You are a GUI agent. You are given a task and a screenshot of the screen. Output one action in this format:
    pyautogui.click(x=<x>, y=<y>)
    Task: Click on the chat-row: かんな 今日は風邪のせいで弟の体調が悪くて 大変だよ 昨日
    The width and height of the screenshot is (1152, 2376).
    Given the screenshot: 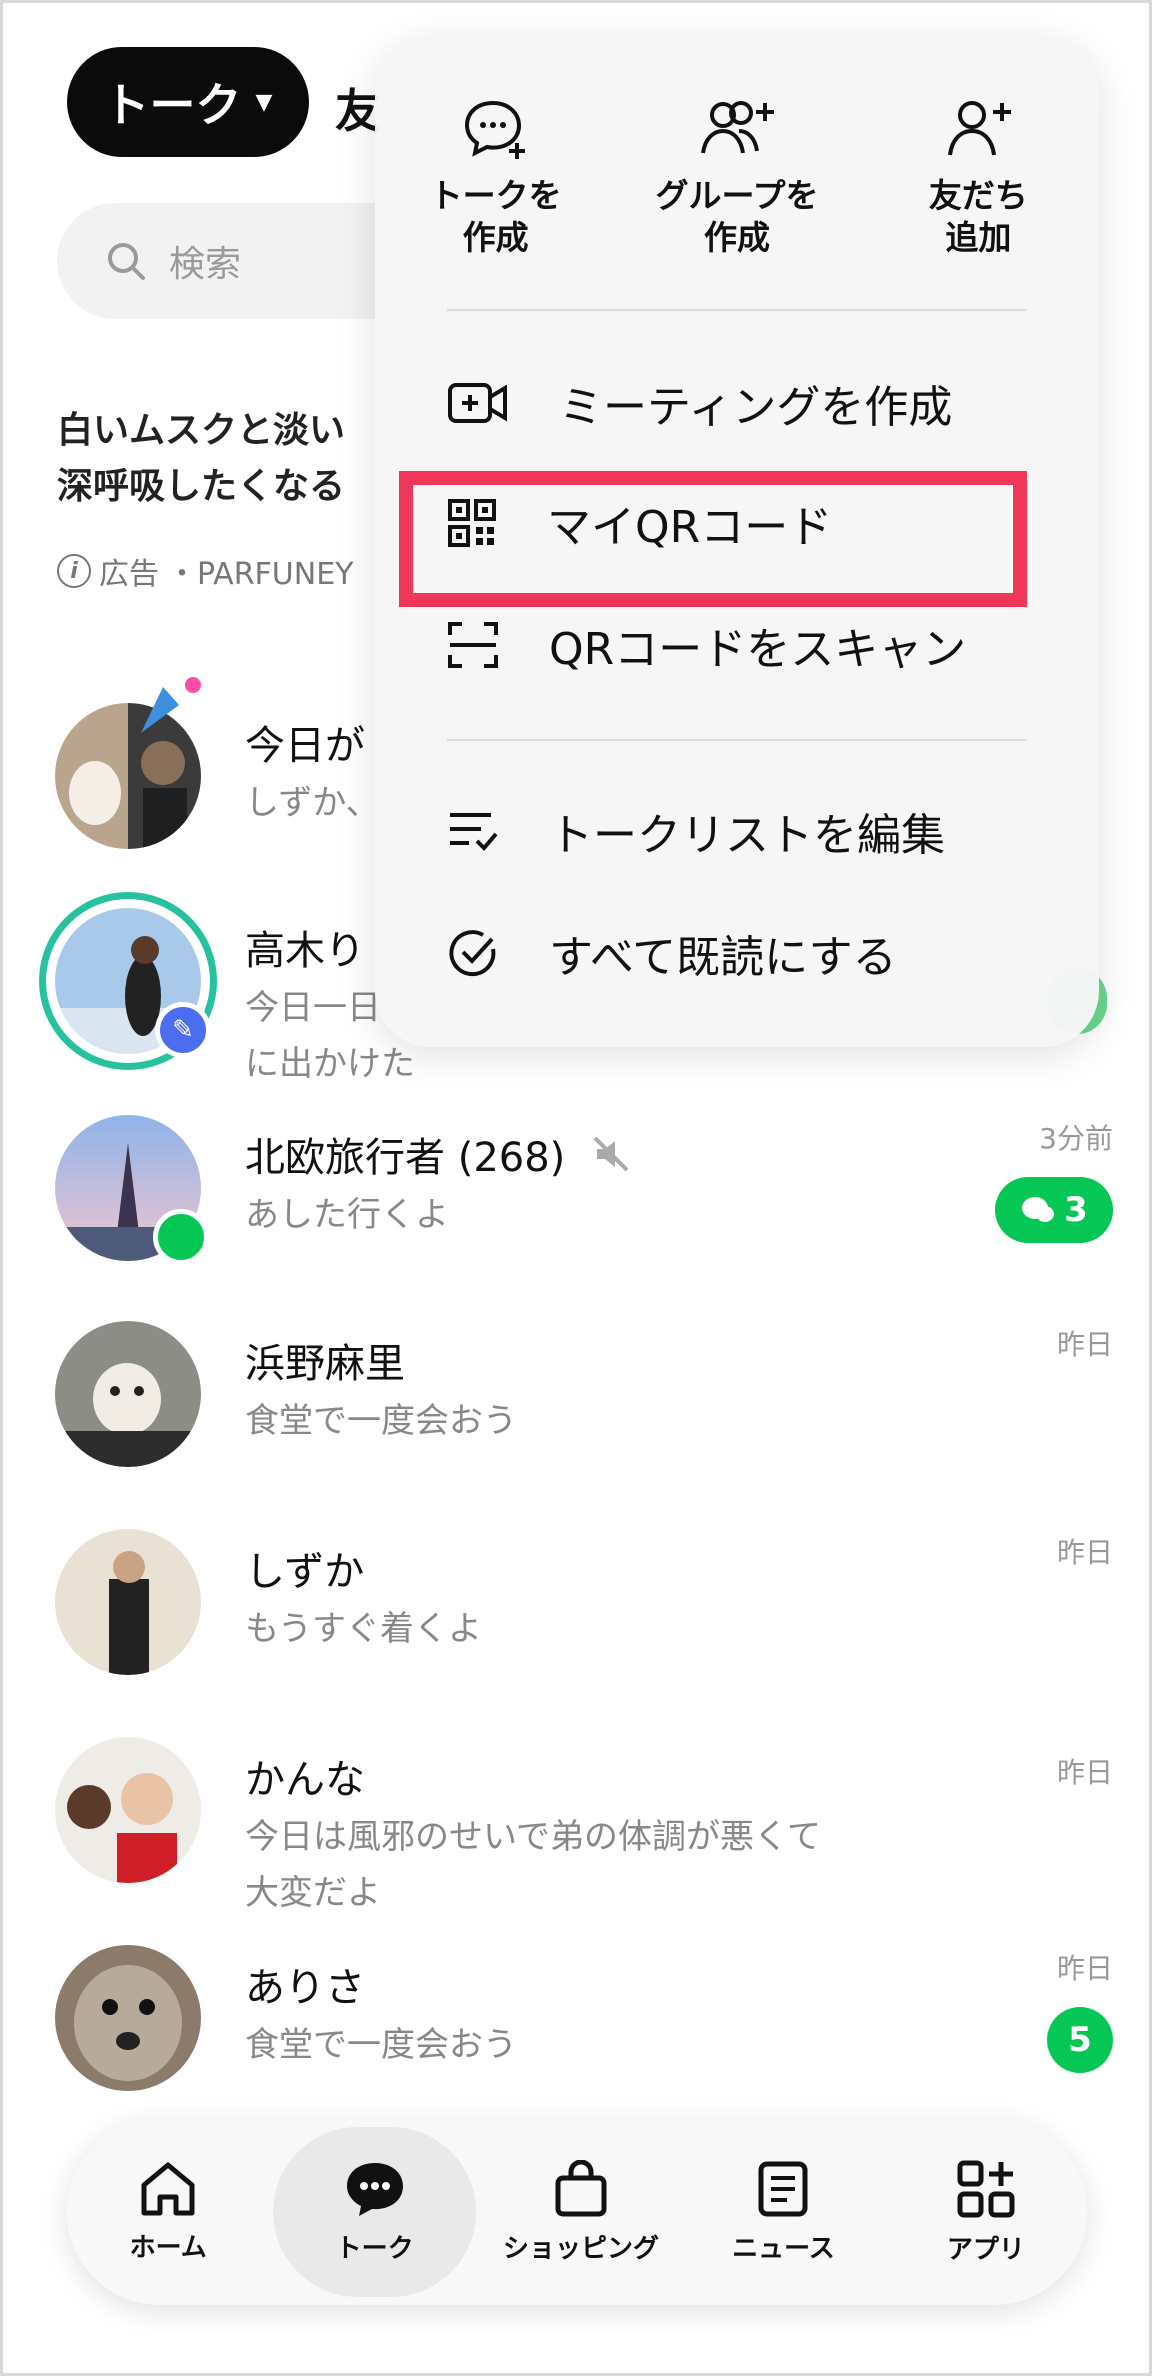 What is the action you would take?
    pyautogui.click(x=576, y=1842)
    